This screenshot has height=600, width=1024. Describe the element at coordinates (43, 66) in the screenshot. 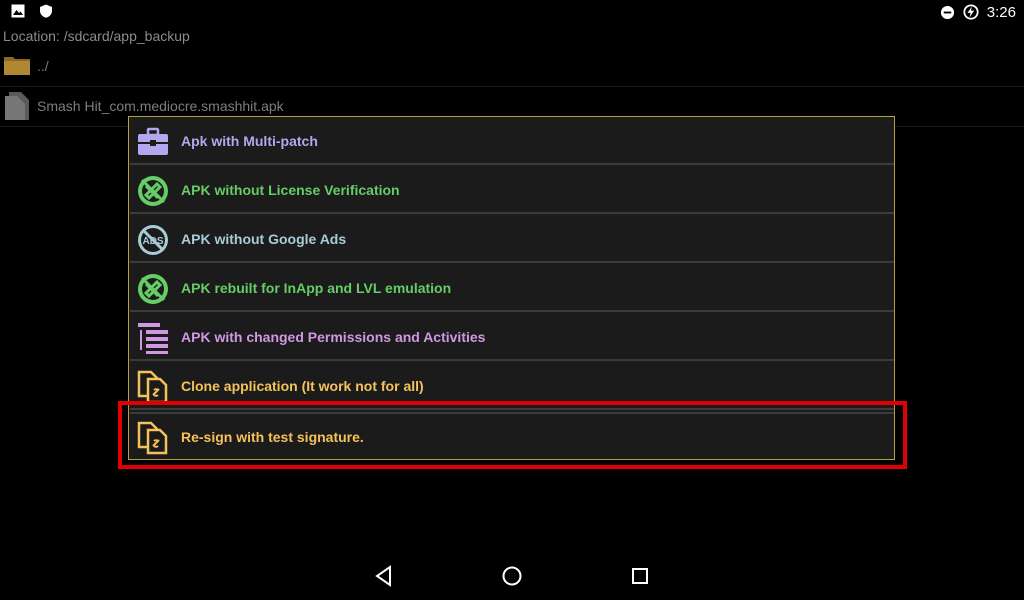

I see `file-name: ../` at that location.